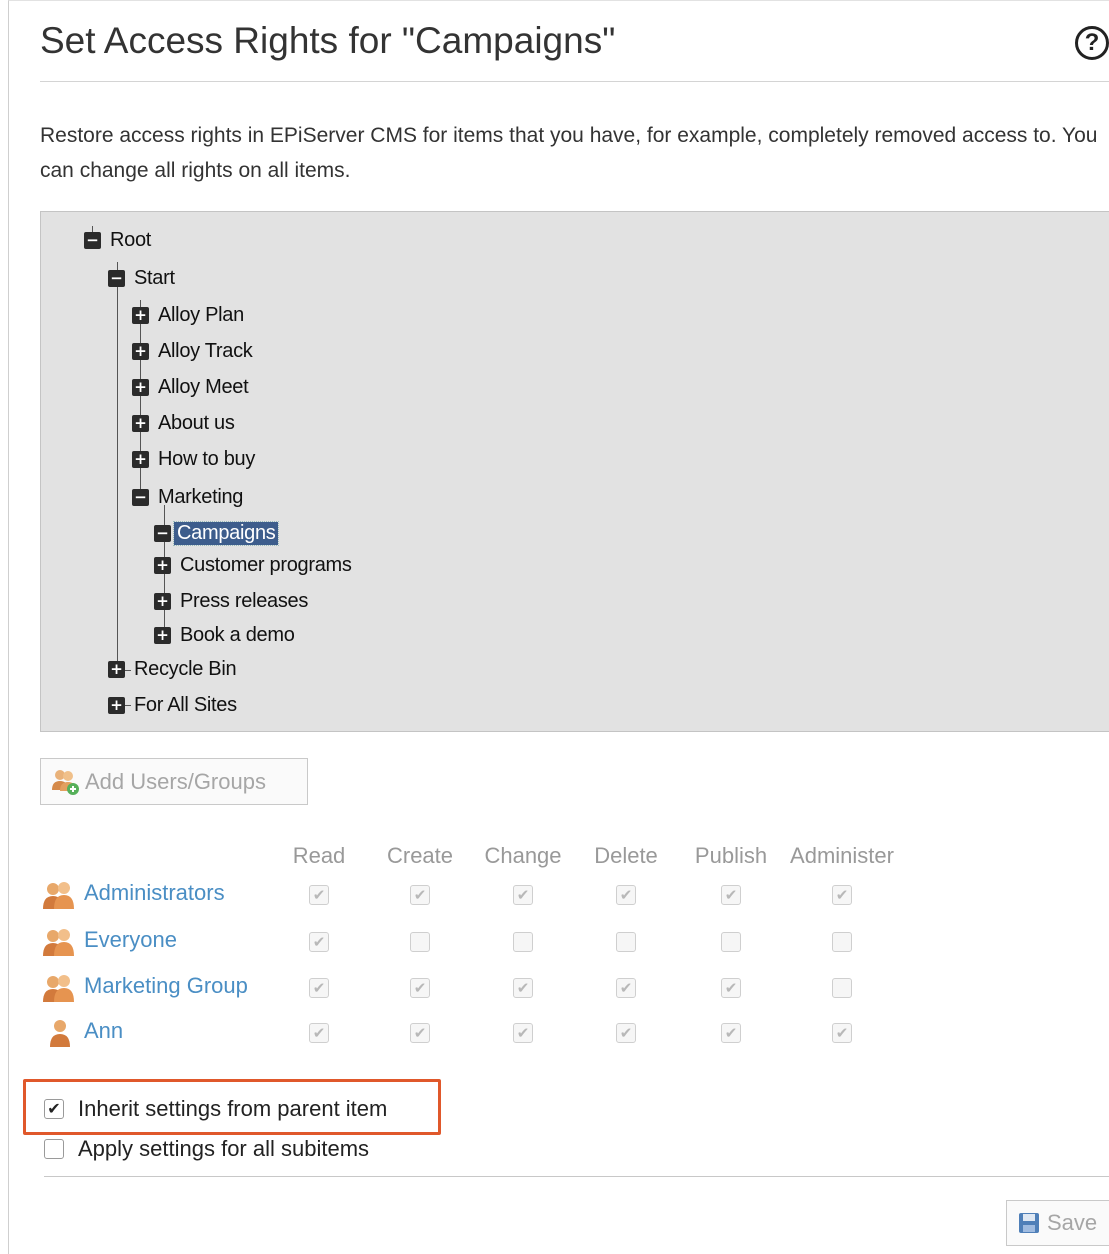 Image resolution: width=1109 pixels, height=1254 pixels. I want to click on tree-node-label: How to buy, so click(206, 459).